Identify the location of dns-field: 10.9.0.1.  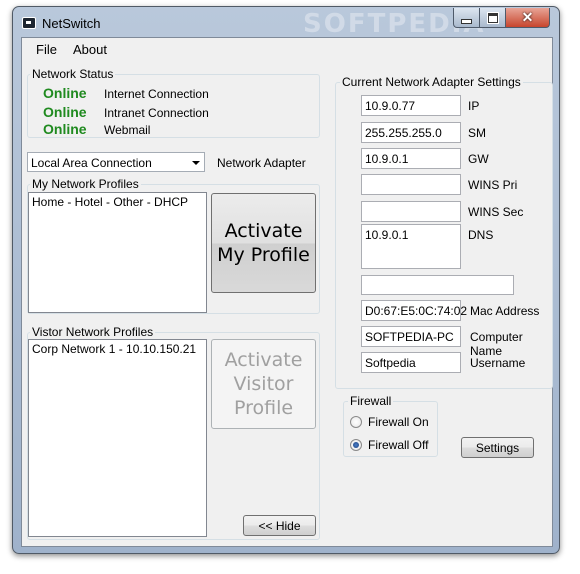
(411, 246).